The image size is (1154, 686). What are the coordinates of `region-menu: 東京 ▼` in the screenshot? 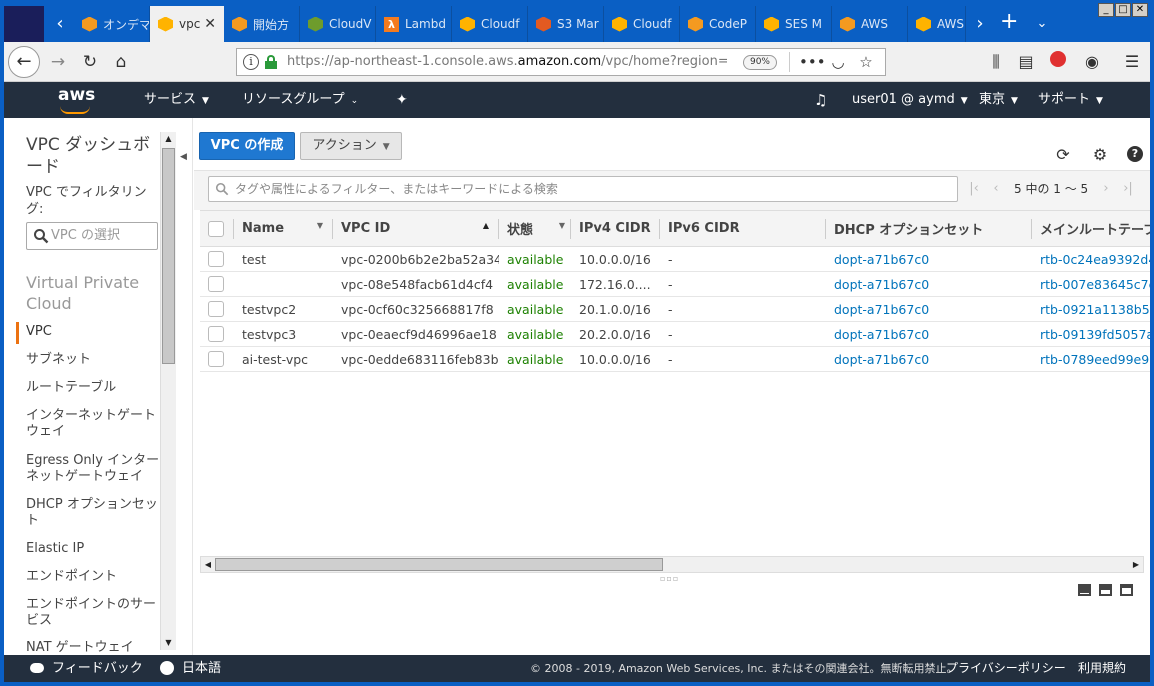 It's located at (998, 100).